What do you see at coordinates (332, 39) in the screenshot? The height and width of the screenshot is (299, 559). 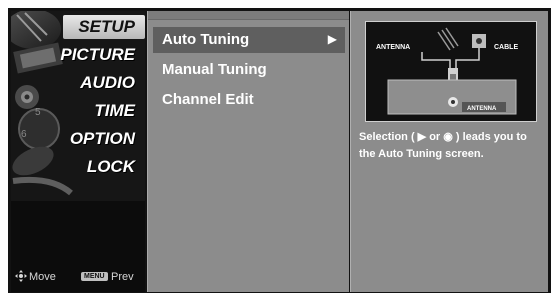 I see `arrow-right-icon: ▶` at bounding box center [332, 39].